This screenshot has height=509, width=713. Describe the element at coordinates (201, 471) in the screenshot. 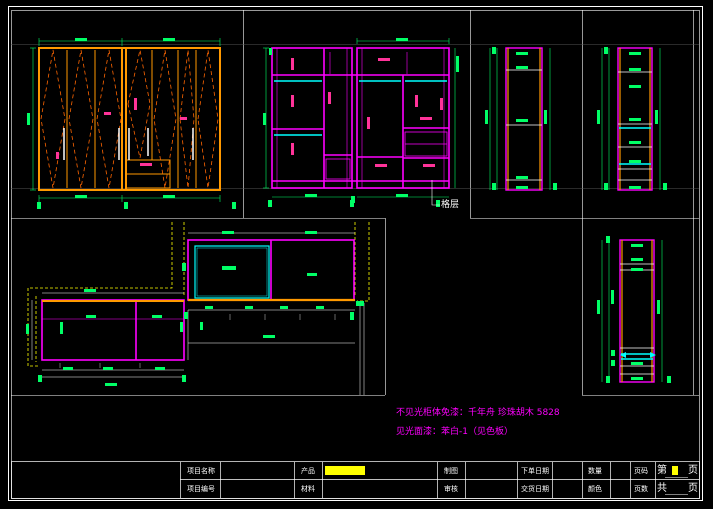

I see `tb-project-name-label: 项目名称` at that location.